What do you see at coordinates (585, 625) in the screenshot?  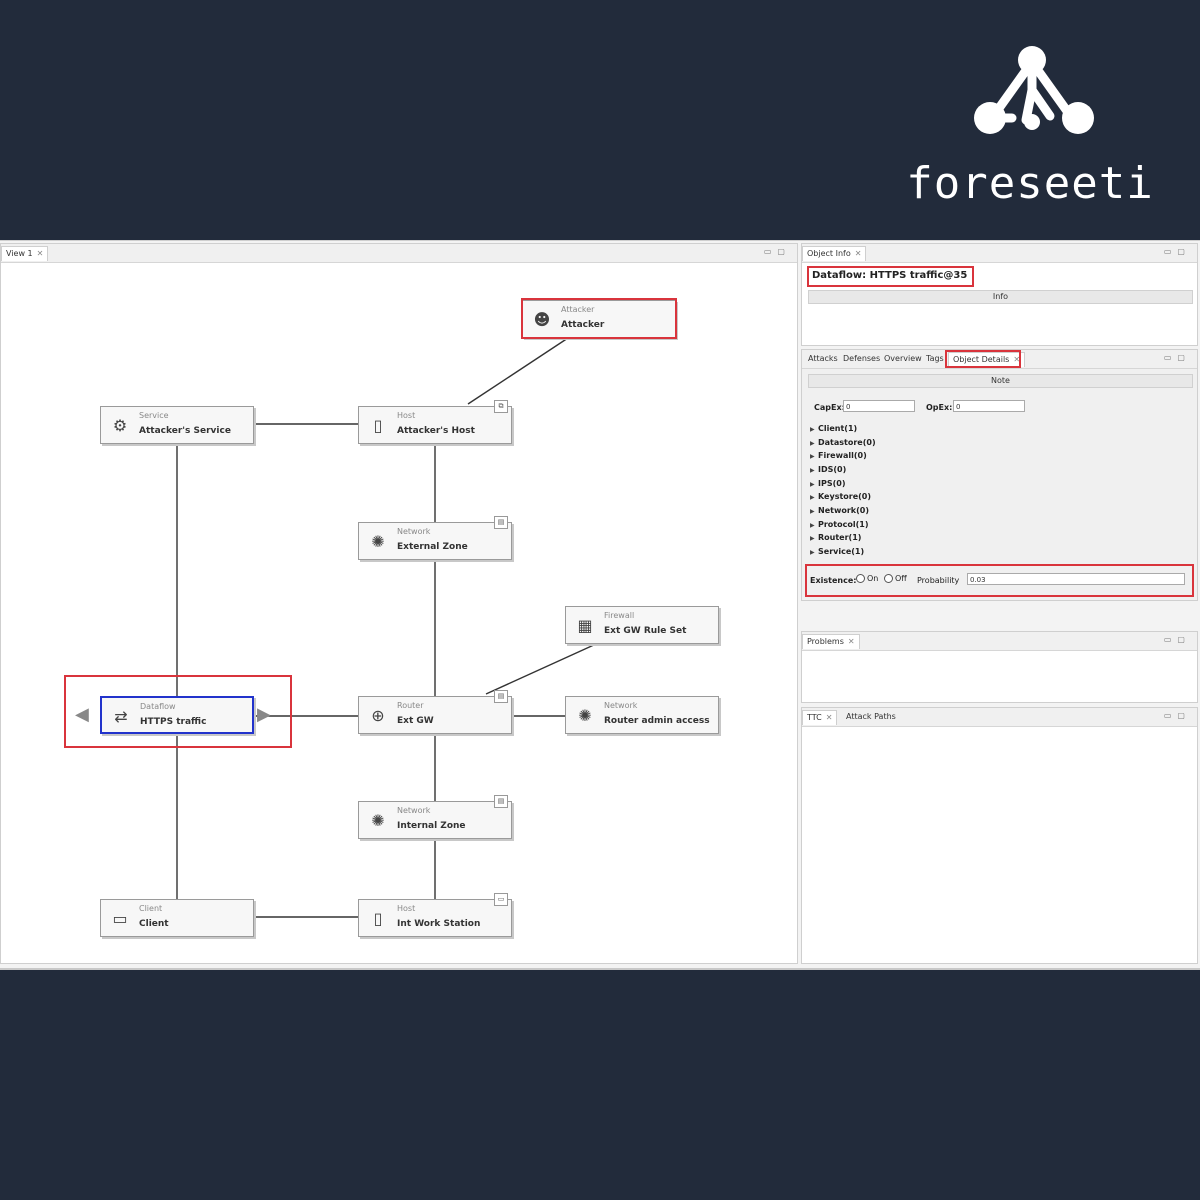 I see `firewall-icon: ▦` at bounding box center [585, 625].